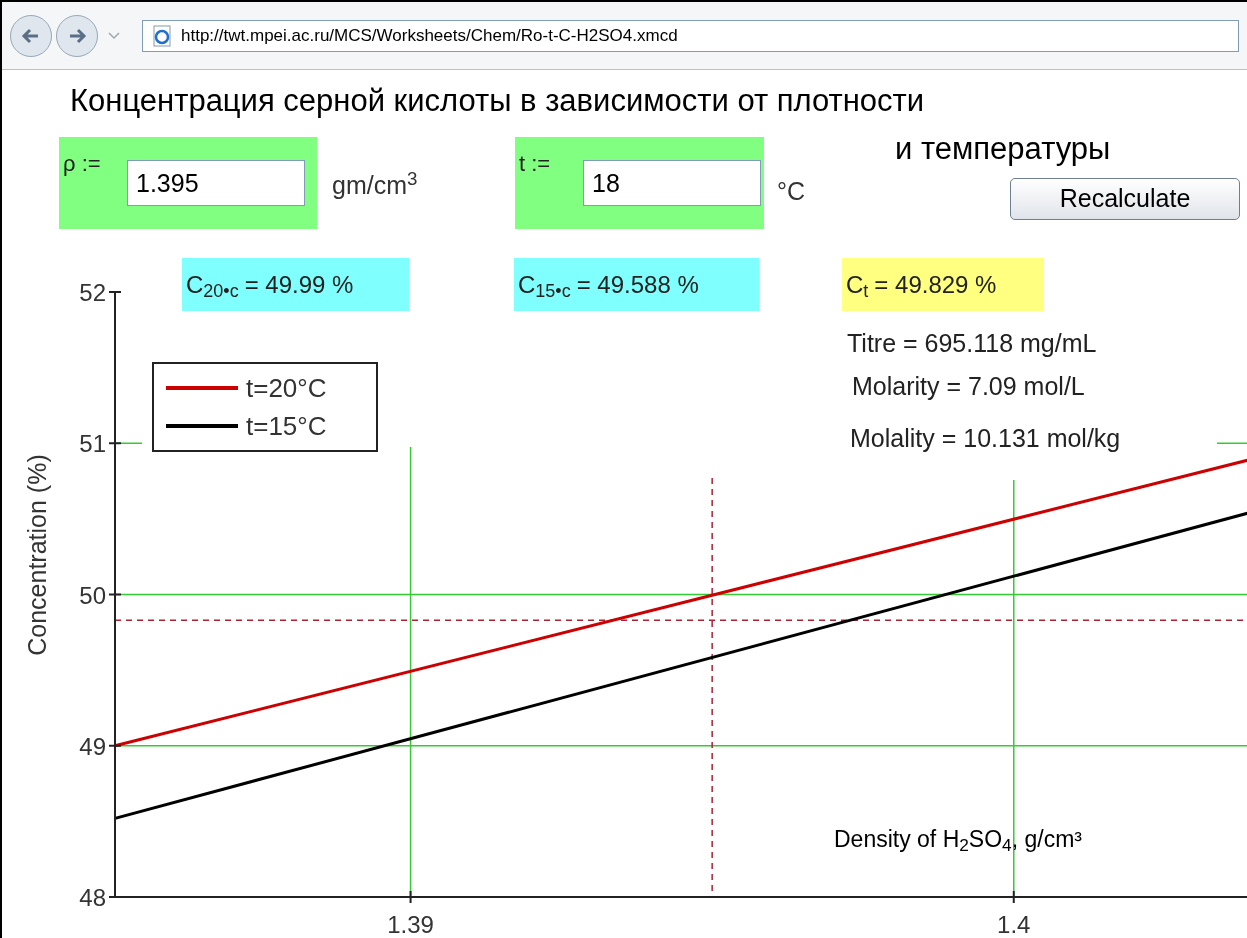  What do you see at coordinates (429, 35) in the screenshot?
I see `address-text: http://twt.mpei.ac.ru/MCS/Worksheets/Chem/Ro-t-C-H2SO4.xmcd` at bounding box center [429, 35].